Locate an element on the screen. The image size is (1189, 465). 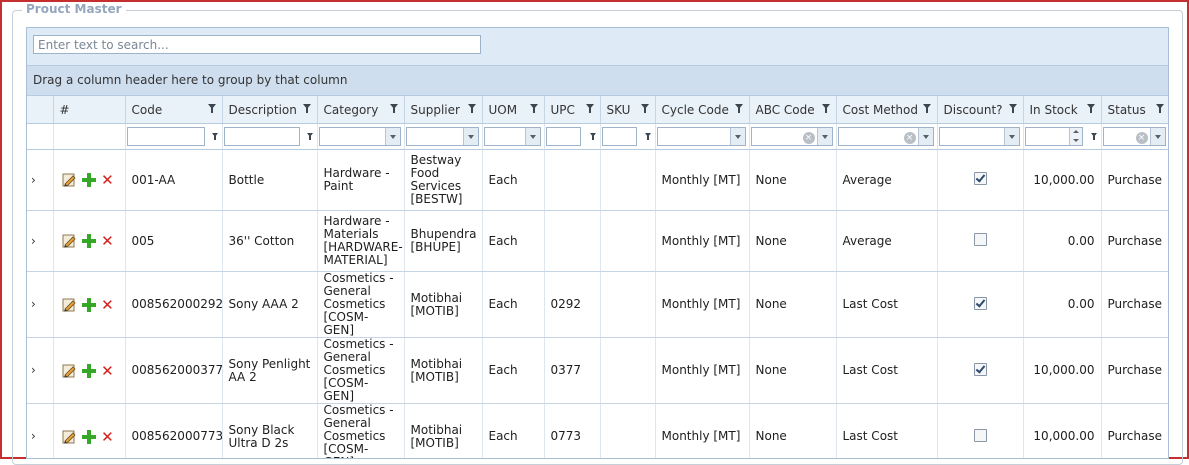
col-header-cost-method: Cost Method is located at coordinates (887, 110).